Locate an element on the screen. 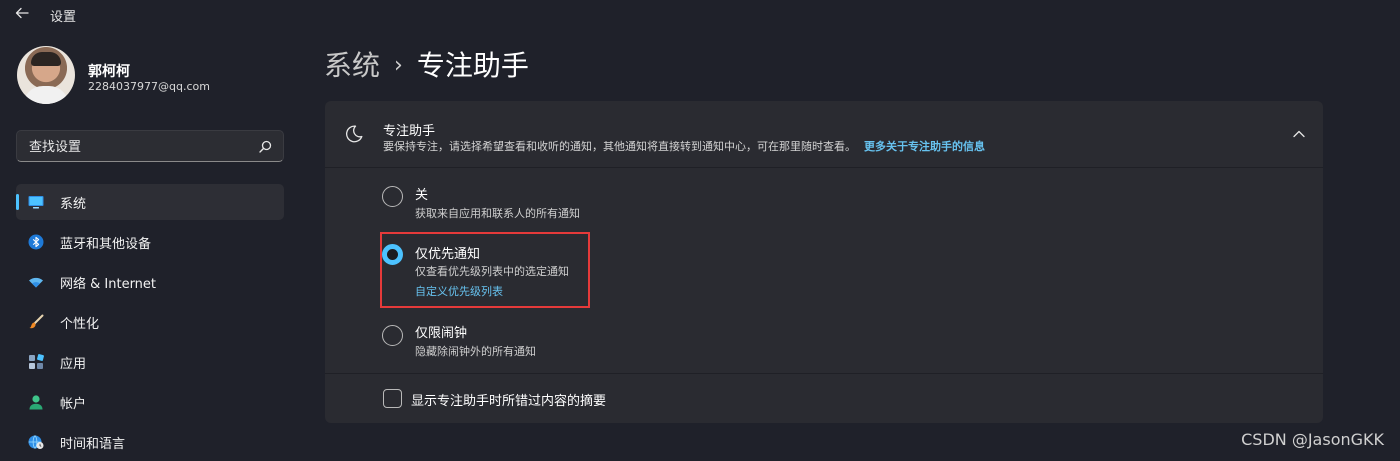  checkbox-label: 显示专注助手时所错过内容的摘要 is located at coordinates (509, 401).